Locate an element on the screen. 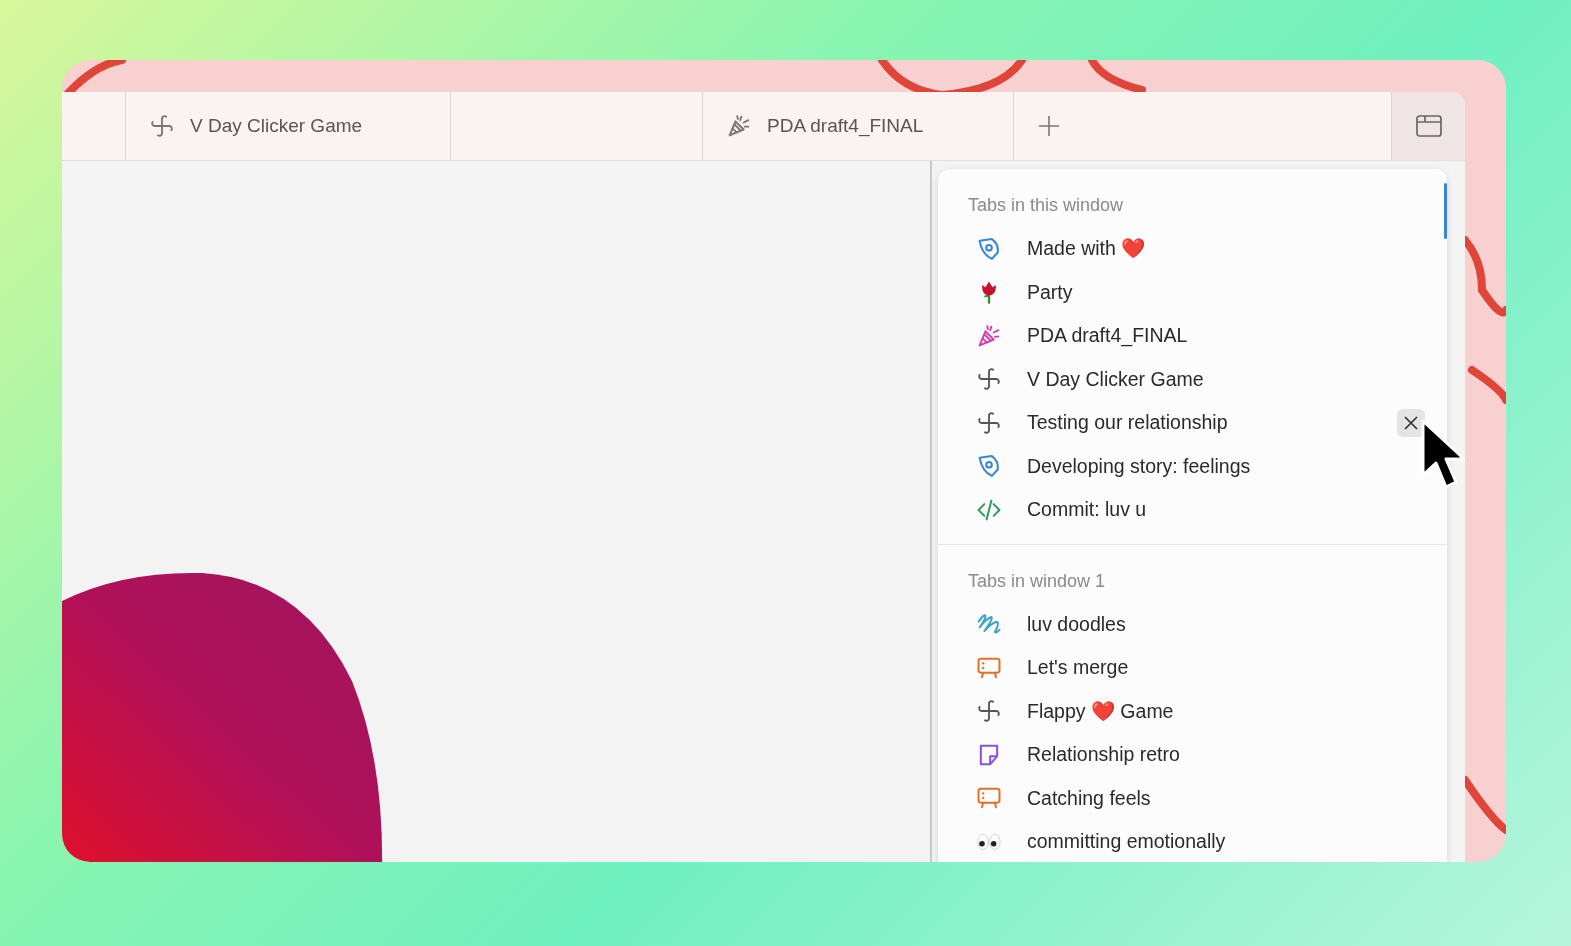  scrollbar is located at coordinates (1445, 211).